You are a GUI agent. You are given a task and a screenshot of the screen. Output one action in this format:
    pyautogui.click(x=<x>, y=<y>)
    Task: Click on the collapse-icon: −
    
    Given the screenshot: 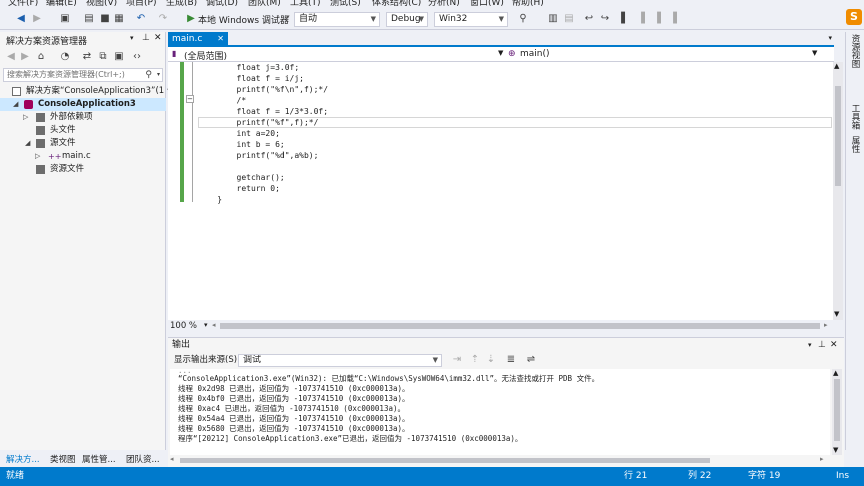 What is the action you would take?
    pyautogui.click(x=190, y=99)
    